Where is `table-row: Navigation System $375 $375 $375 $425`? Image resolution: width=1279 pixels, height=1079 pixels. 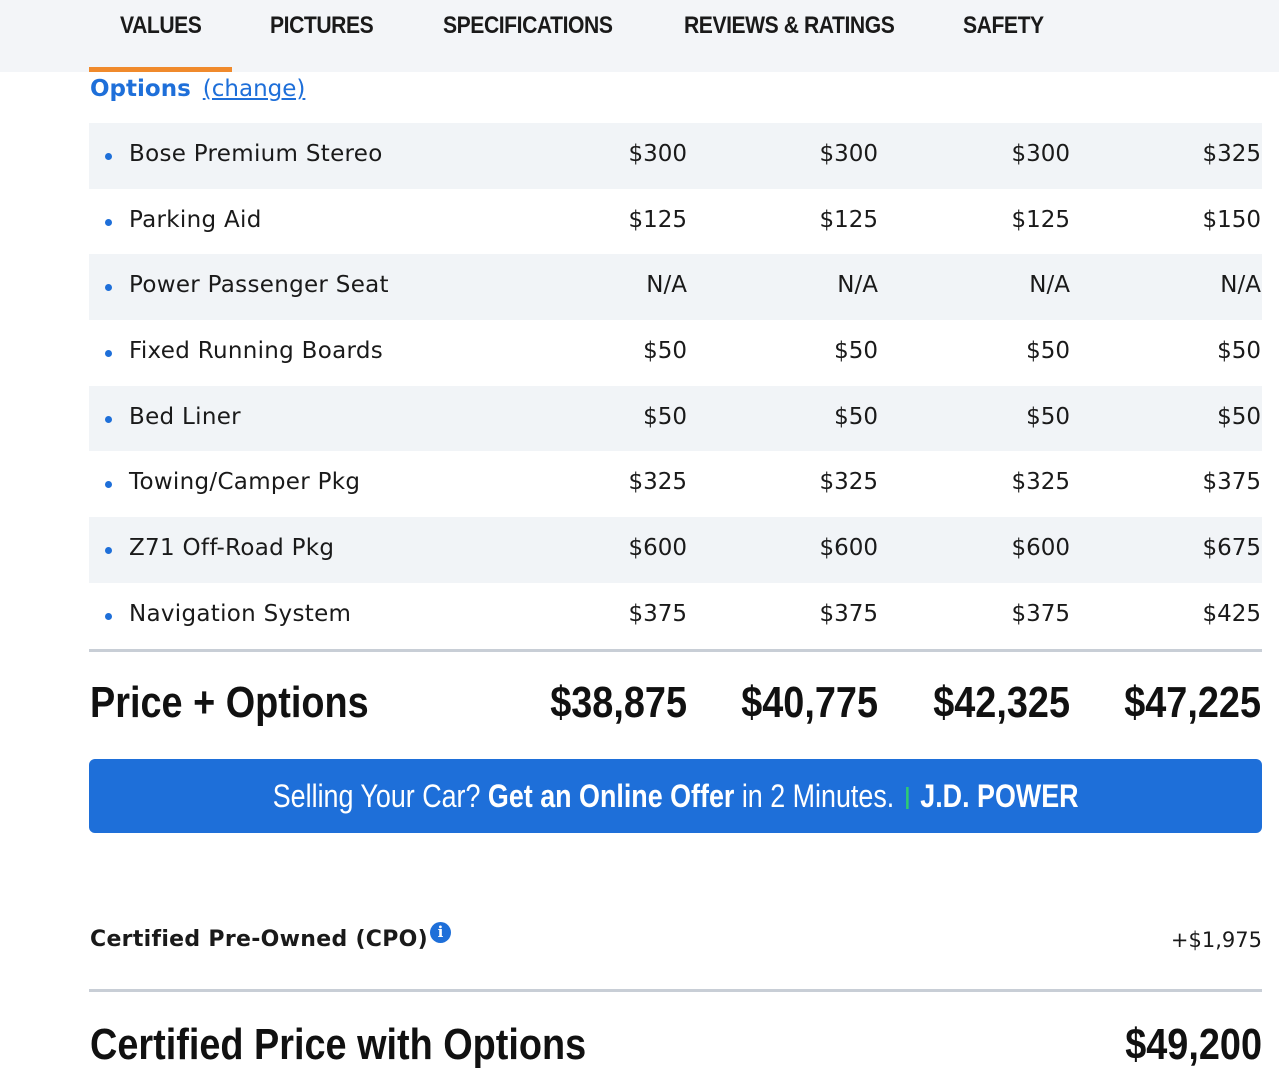
table-row: Navigation System $375 $375 $375 $425 is located at coordinates (675, 616).